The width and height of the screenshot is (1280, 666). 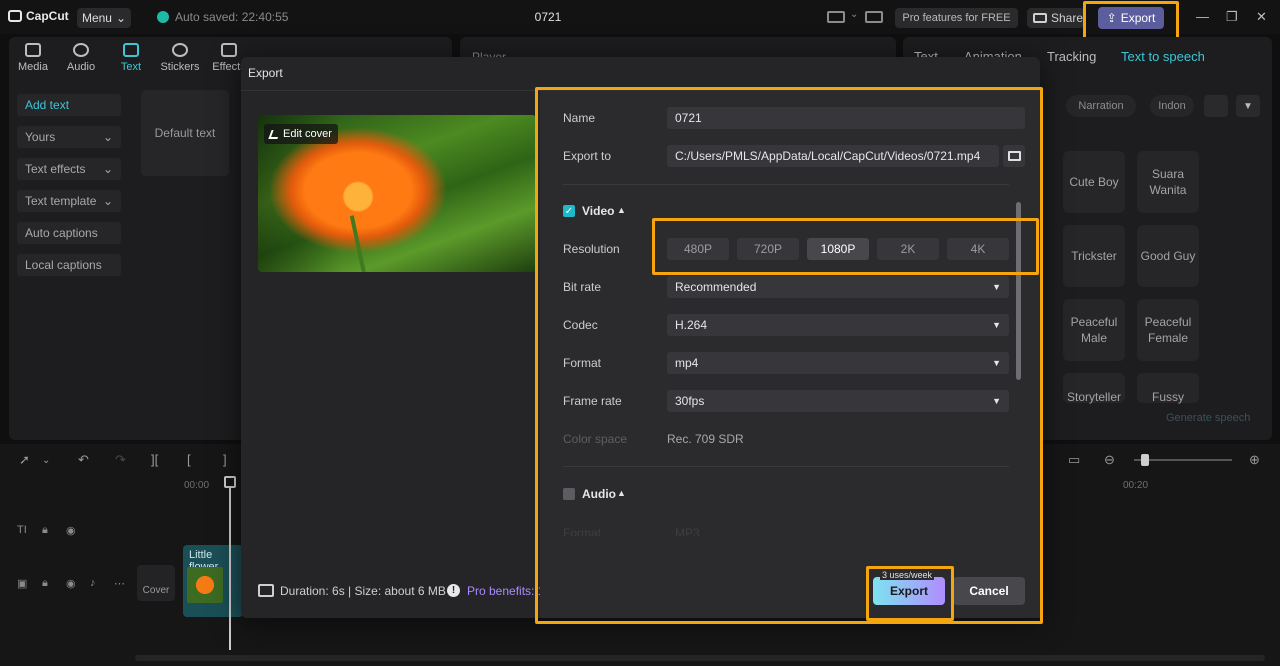 I want to click on sidebar-item-add-text: Add text, so click(x=69, y=105).